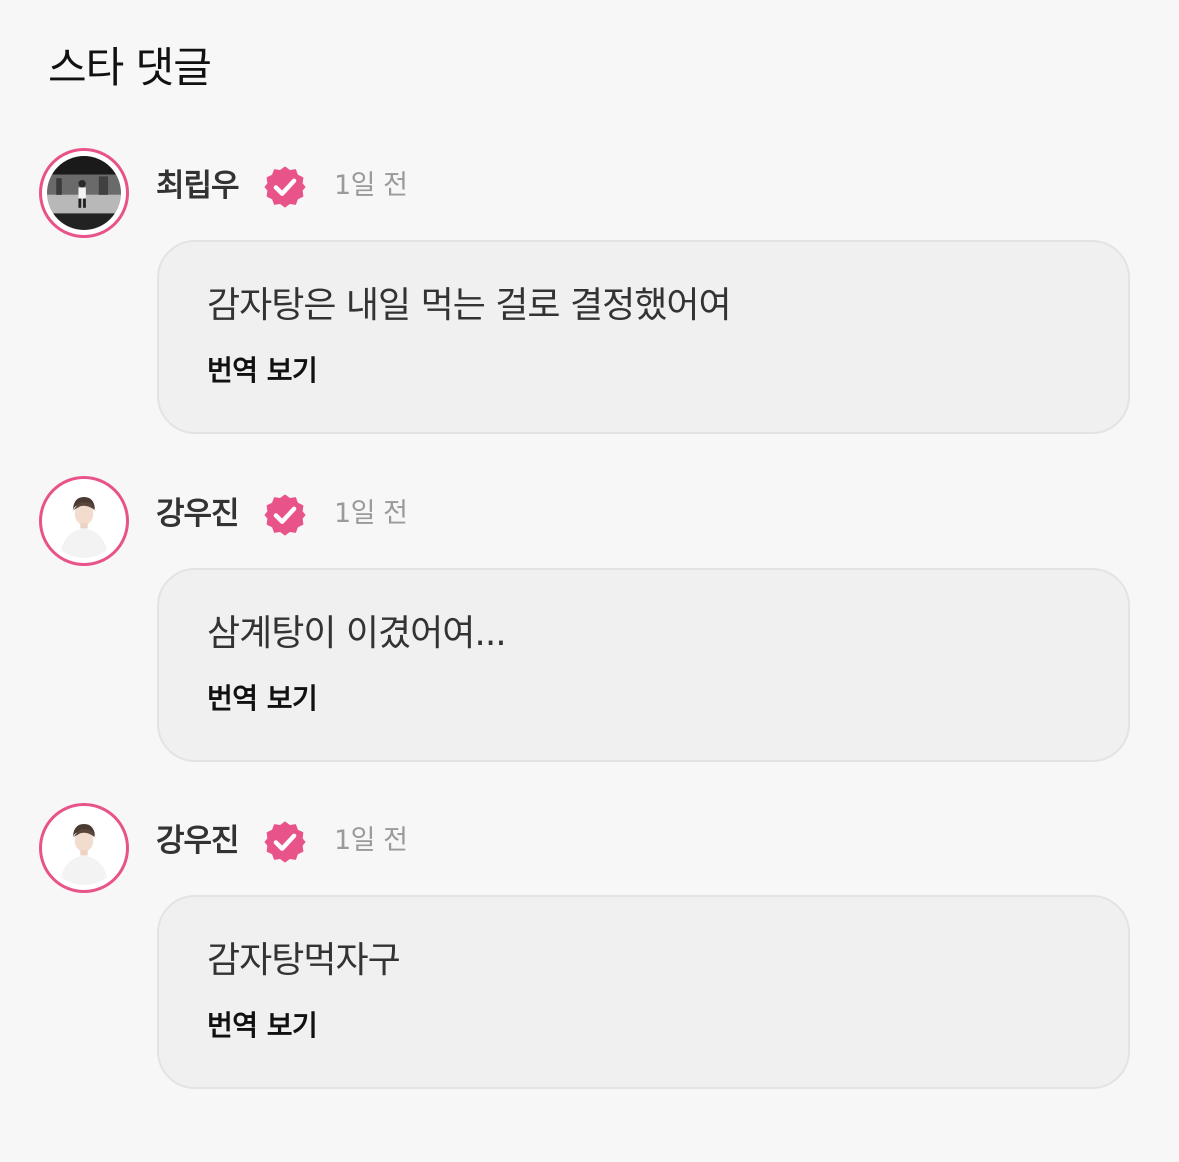 This screenshot has height=1162, width=1179. I want to click on comment-text: 감자탕은 내일 먹는 걸로 결정했어여, so click(469, 305).